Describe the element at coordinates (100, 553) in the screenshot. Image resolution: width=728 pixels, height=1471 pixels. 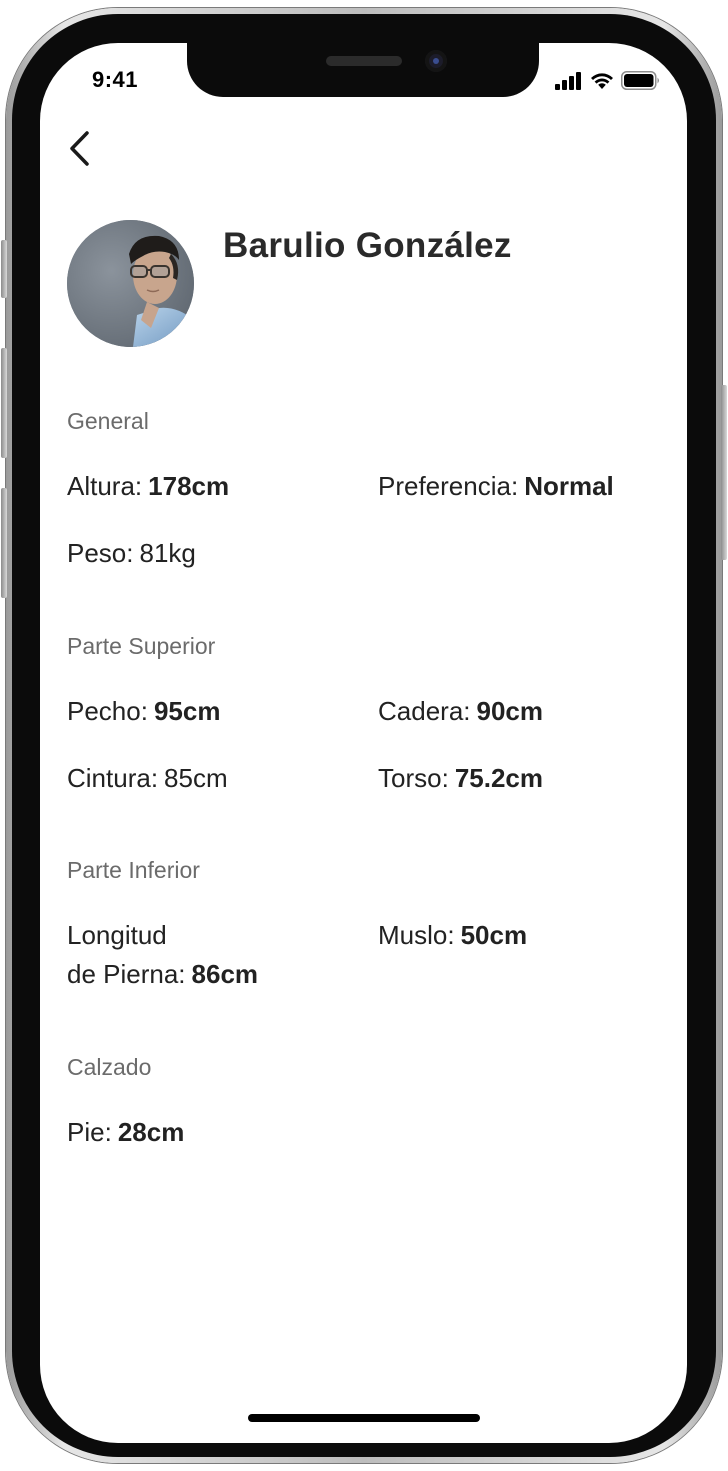
I see `field-label: Peso:` at that location.